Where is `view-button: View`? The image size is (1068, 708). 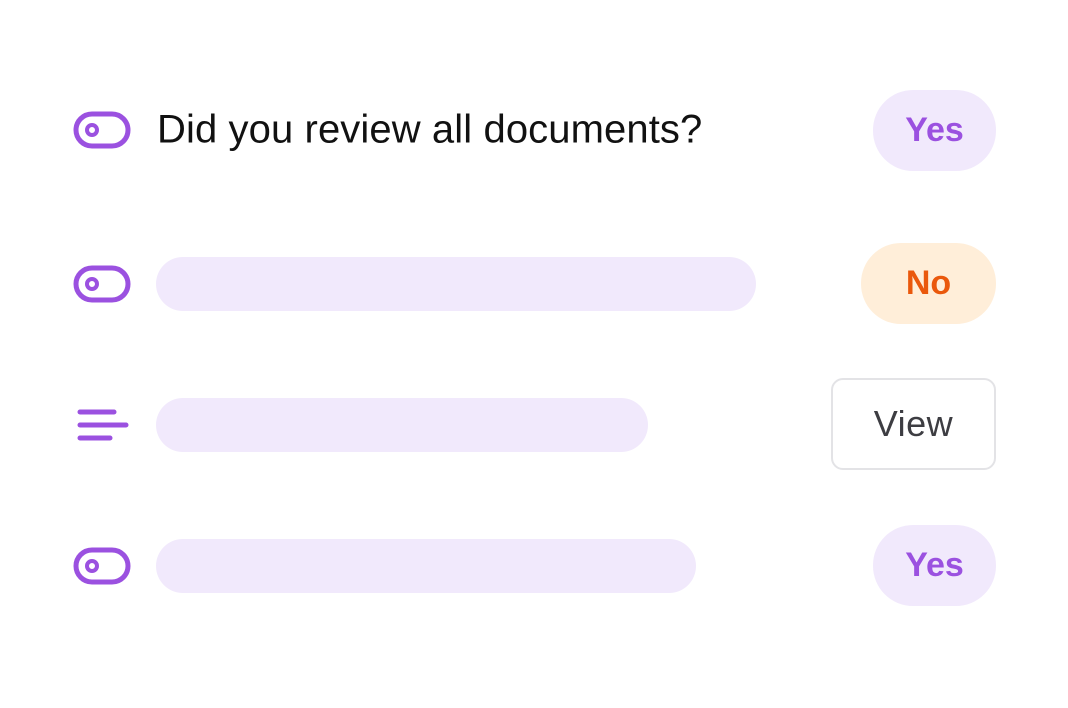
view-button: View is located at coordinates (913, 424).